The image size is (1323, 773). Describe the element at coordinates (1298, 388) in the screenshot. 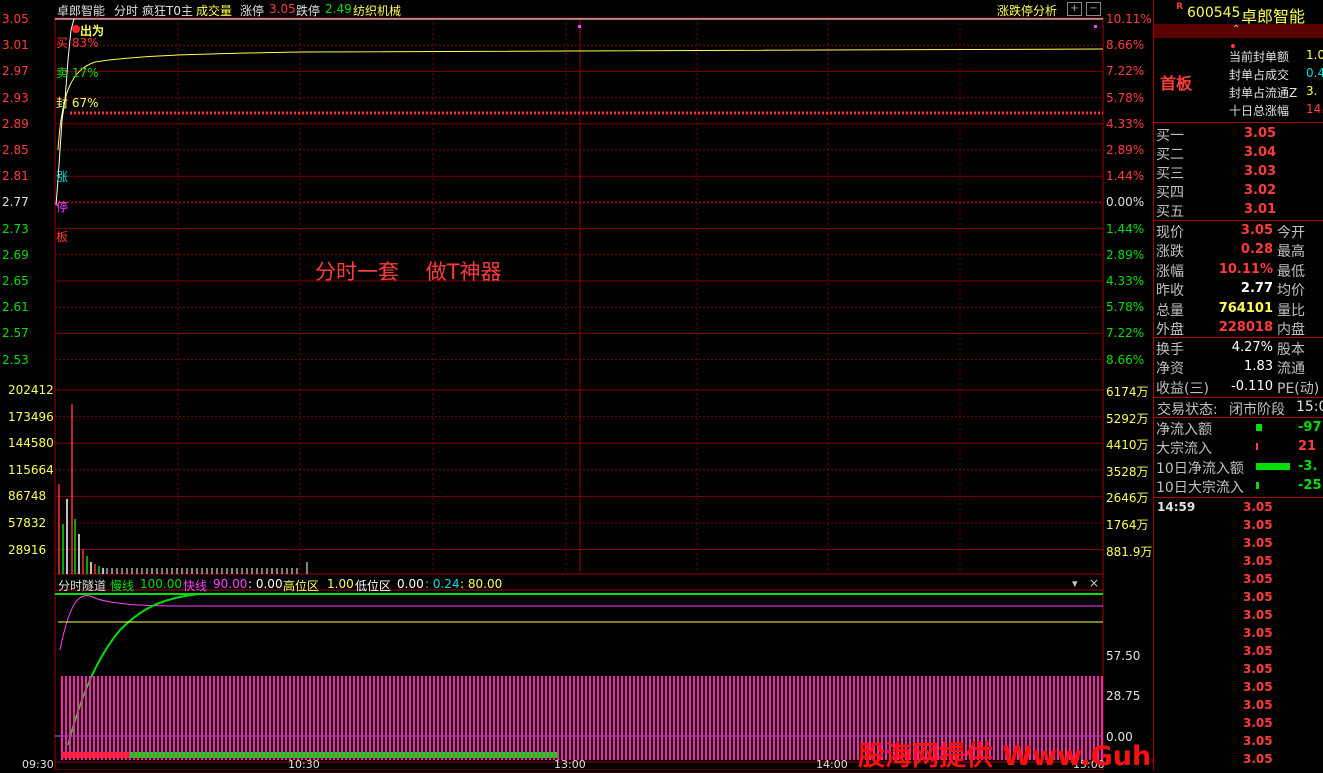

I see `quote-label-2: PE(动)` at that location.